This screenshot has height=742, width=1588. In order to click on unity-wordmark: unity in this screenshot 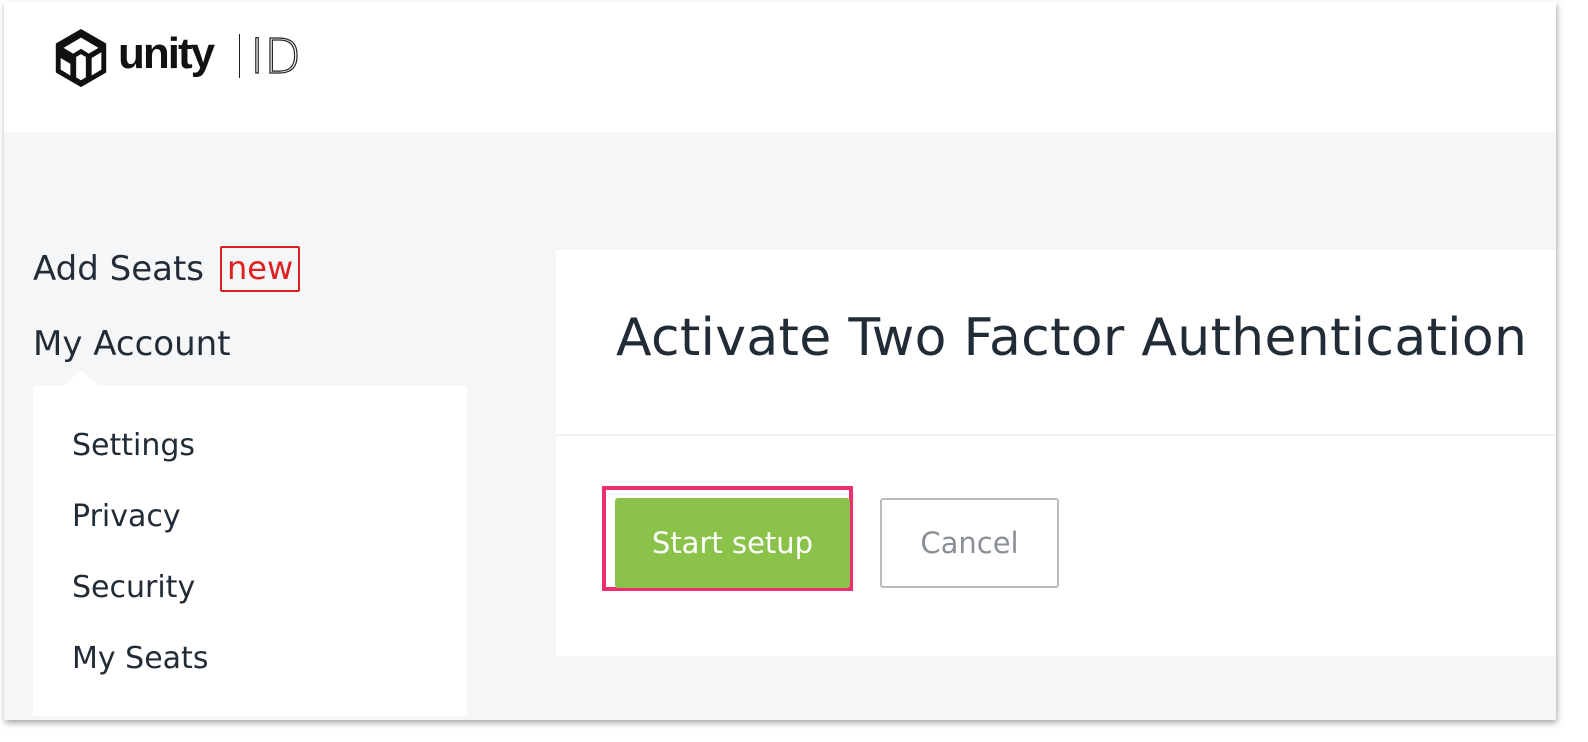, I will do `click(166, 53)`.